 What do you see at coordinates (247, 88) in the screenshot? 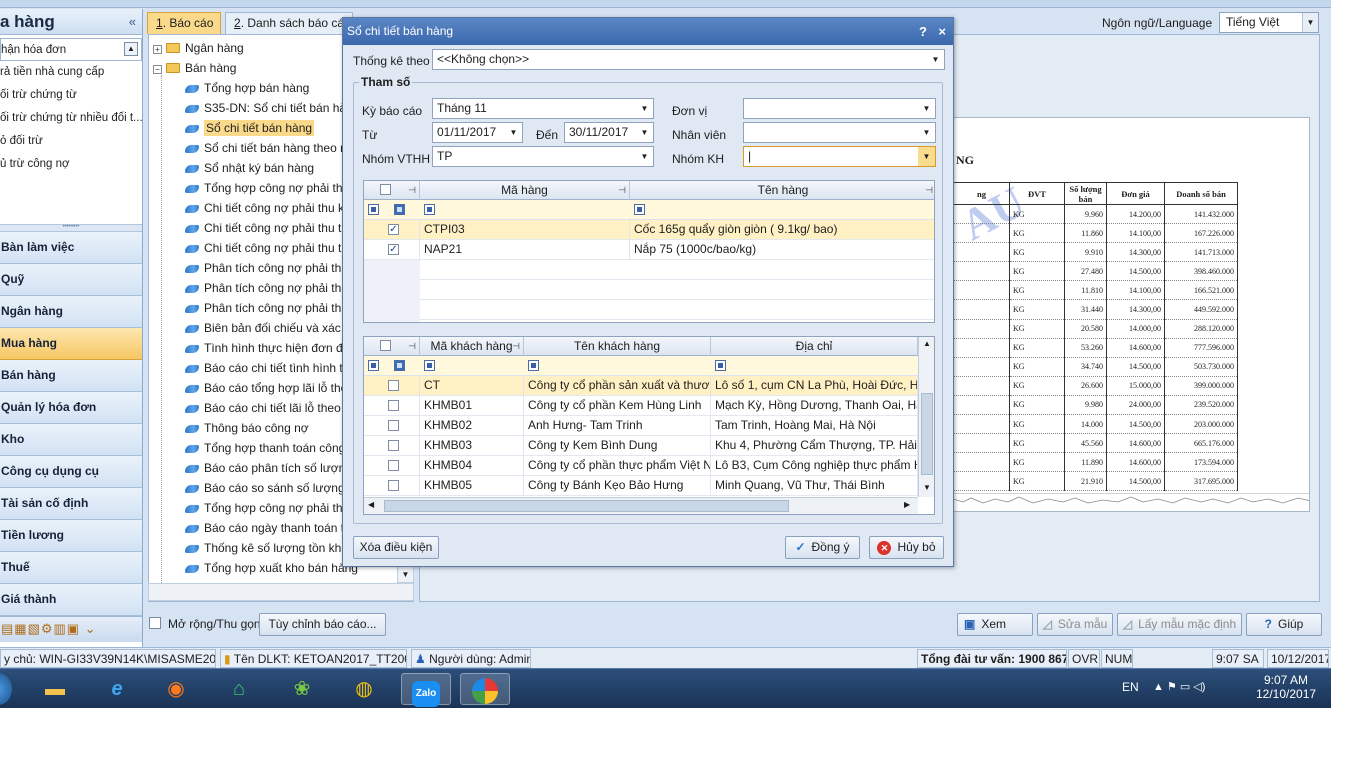
I see `tree-report-item: Tổng hợp bán hàng` at bounding box center [247, 88].